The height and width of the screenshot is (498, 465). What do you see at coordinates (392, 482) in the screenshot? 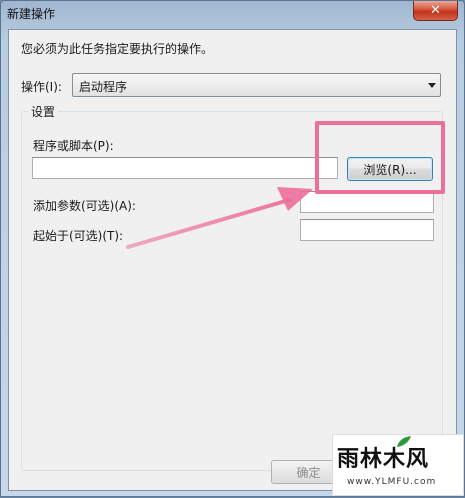
I see `watermark-url: www.YLMFU.com` at bounding box center [392, 482].